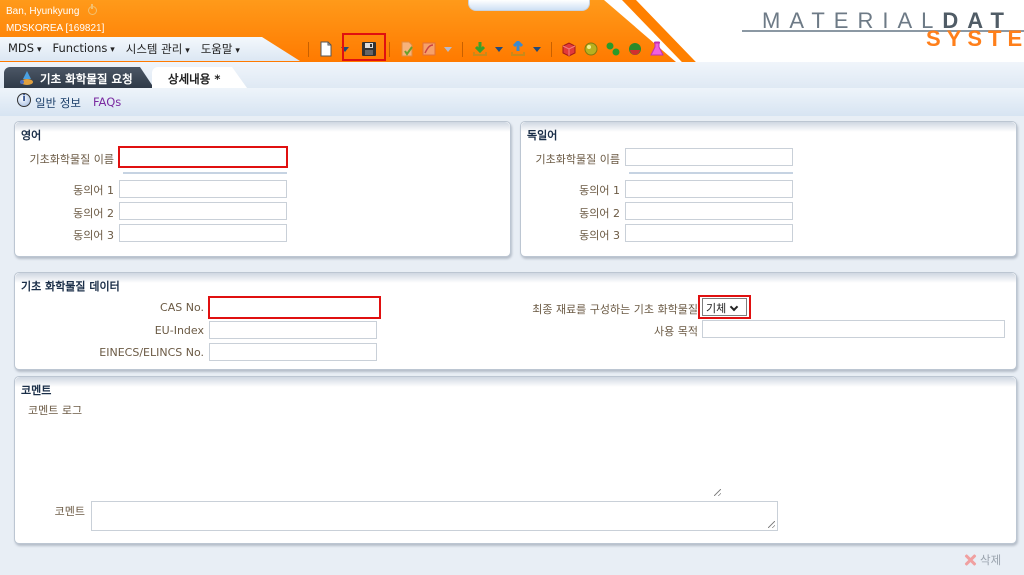 Image resolution: width=1024 pixels, height=575 pixels. I want to click on panel-title: 코멘트, so click(36, 390).